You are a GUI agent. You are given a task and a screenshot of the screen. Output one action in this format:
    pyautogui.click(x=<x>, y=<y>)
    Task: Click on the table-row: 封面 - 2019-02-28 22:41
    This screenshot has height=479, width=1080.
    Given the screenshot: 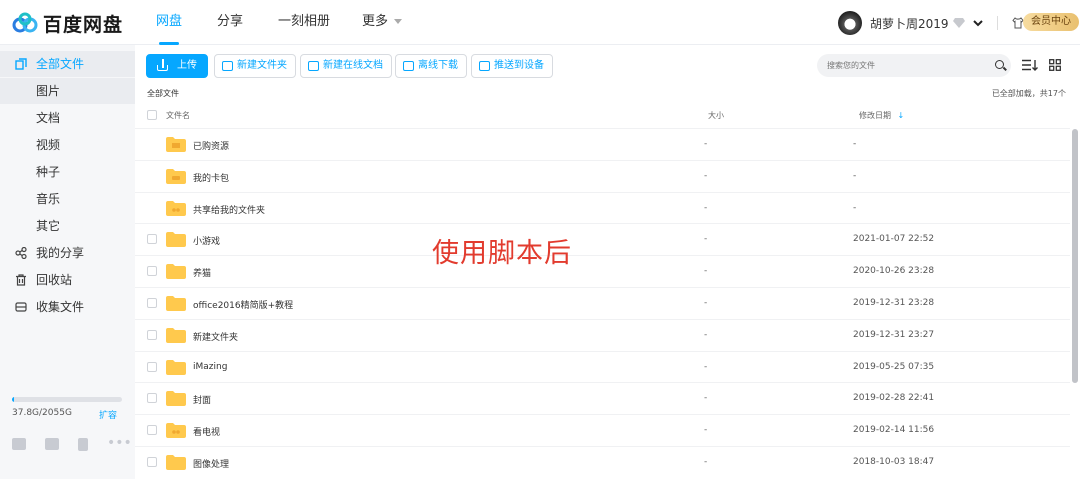 What is the action you would take?
    pyautogui.click(x=602, y=398)
    